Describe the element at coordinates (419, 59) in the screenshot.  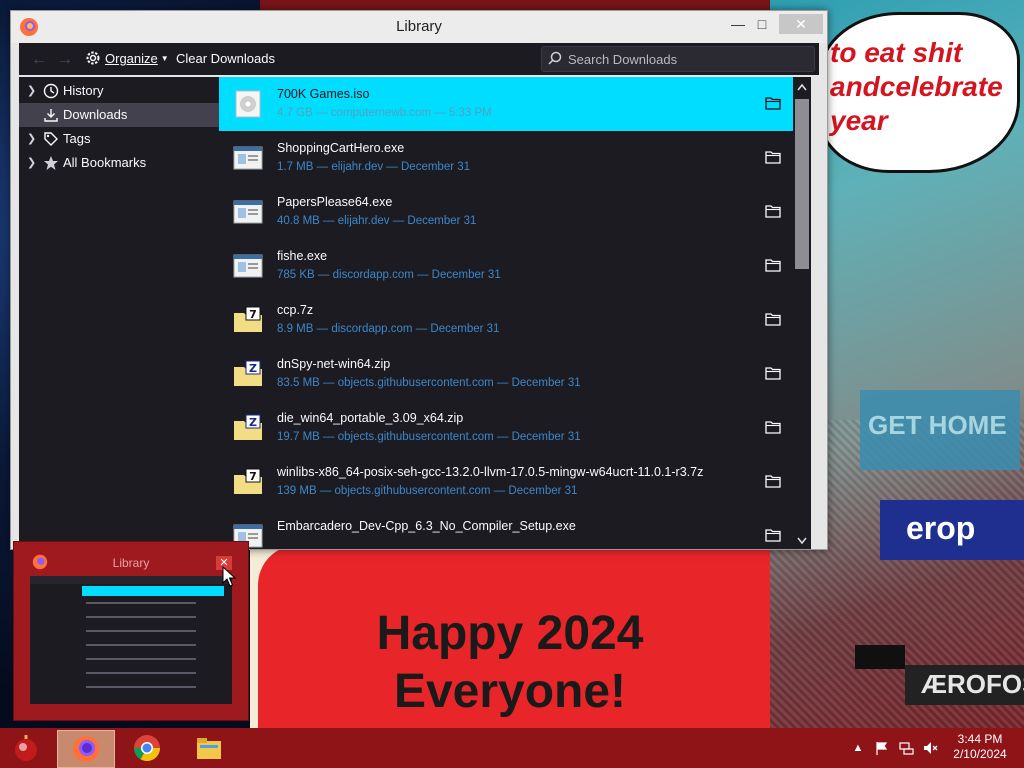
I see `library-toolbar: ← → Organize ▼ Clear Downloads` at that location.